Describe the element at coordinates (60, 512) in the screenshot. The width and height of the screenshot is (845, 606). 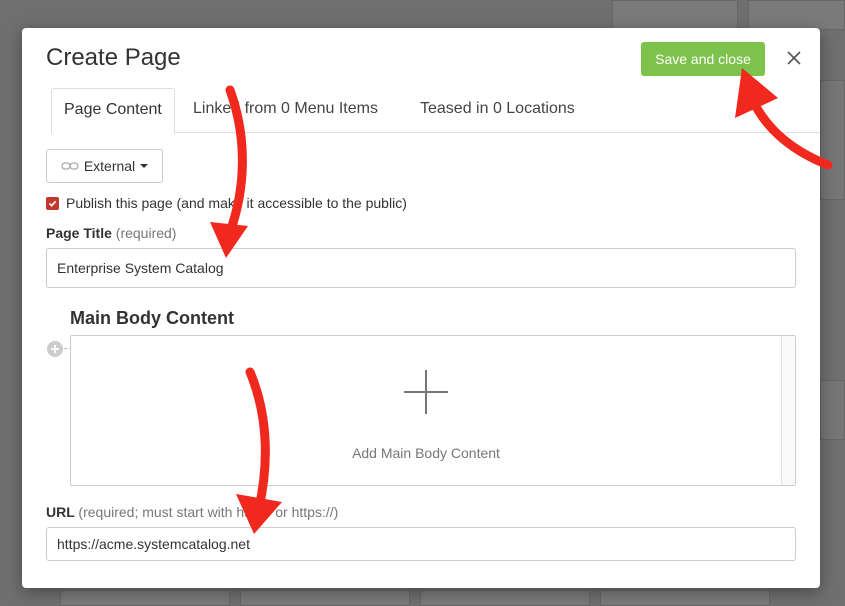
I see `url-label-text: URL` at that location.